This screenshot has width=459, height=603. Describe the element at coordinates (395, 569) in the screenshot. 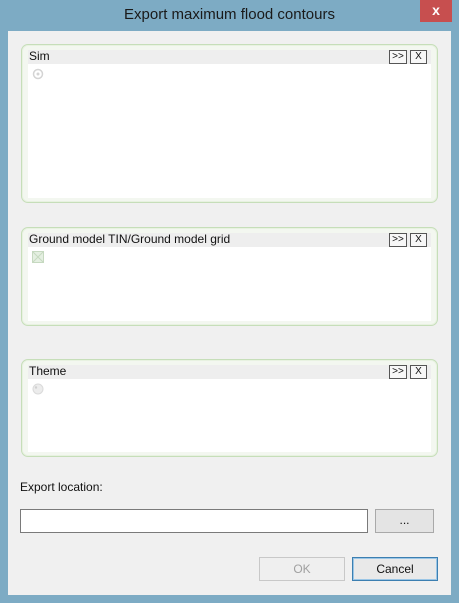

I see `cancel-button: Cancel` at that location.